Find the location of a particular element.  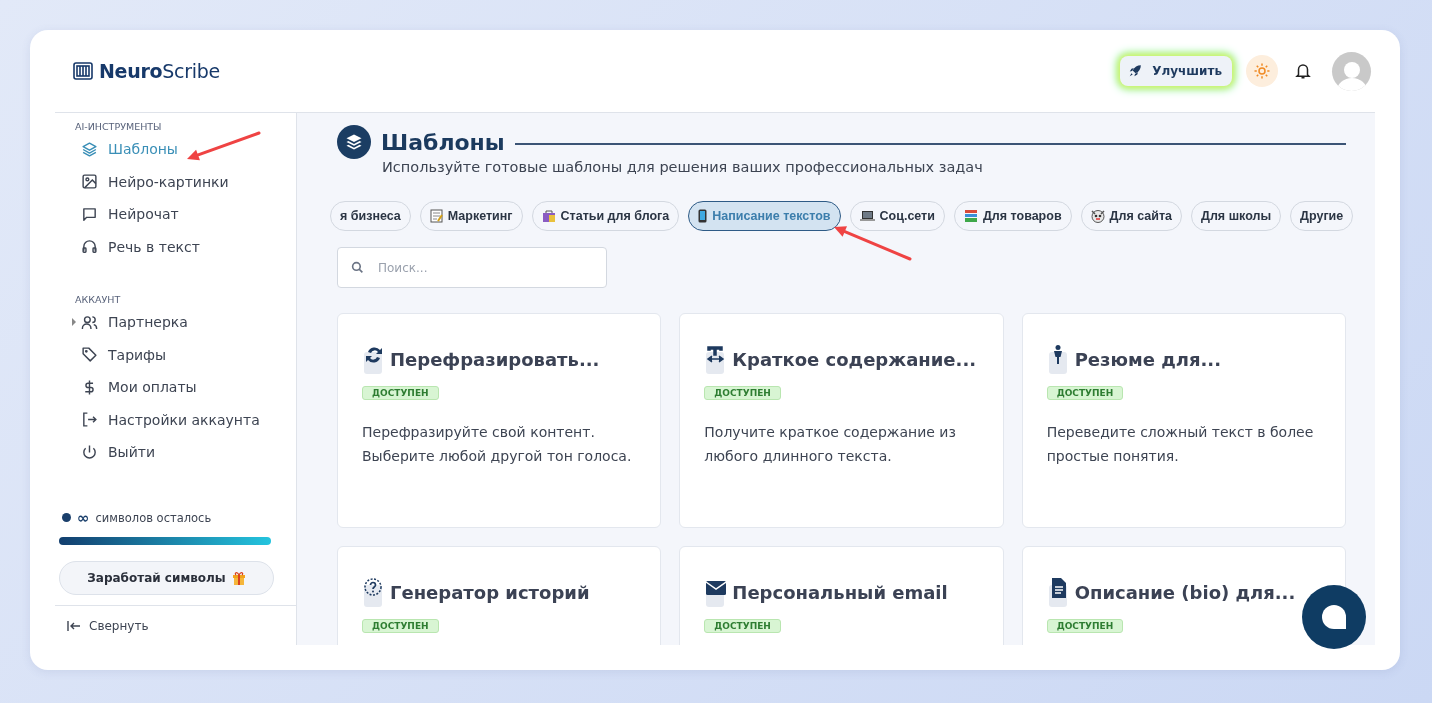

page-title: Шаблоны is located at coordinates (443, 142).